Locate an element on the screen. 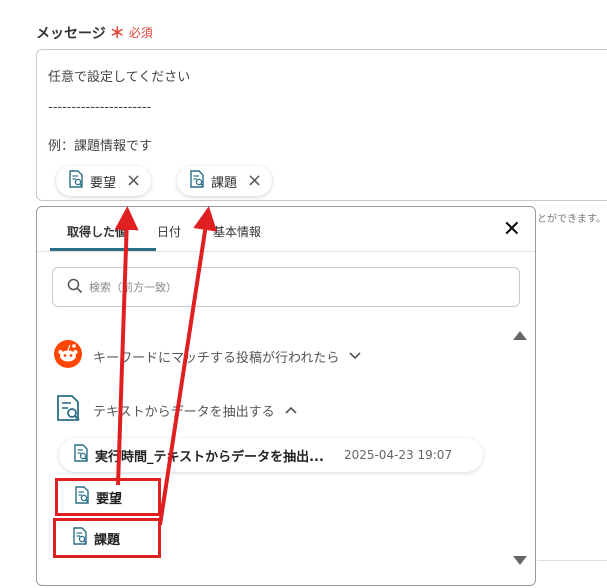 This screenshot has width=607, height=588. tab-acquired-values: 取得した値 is located at coordinates (97, 231).